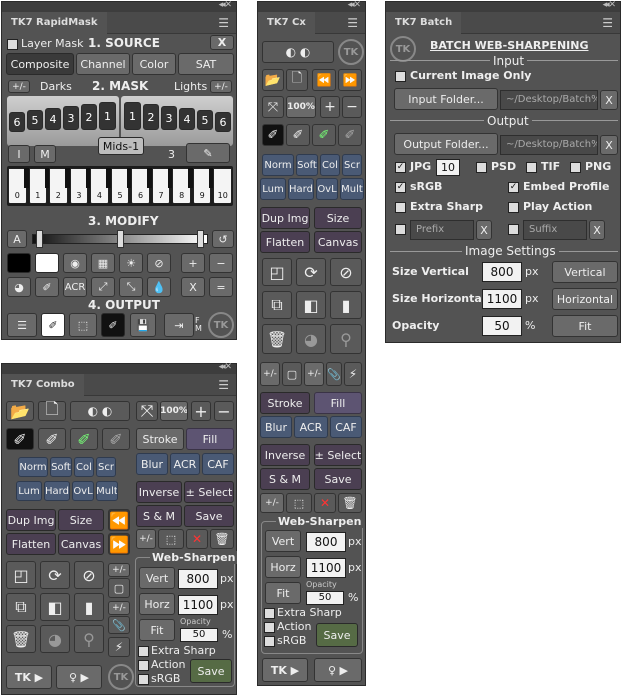  What do you see at coordinates (116, 439) in the screenshot?
I see `brush-gray-button: ✐` at bounding box center [116, 439].